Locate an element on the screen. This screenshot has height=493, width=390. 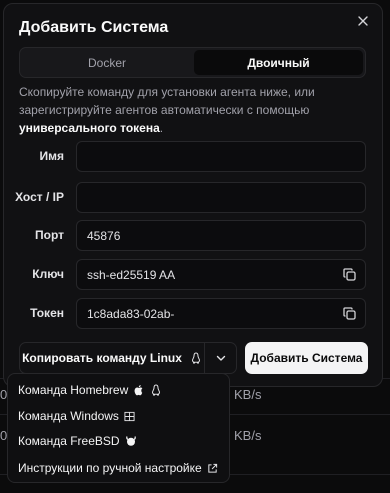
tab-list: Docker Двоичный is located at coordinates (192, 62).